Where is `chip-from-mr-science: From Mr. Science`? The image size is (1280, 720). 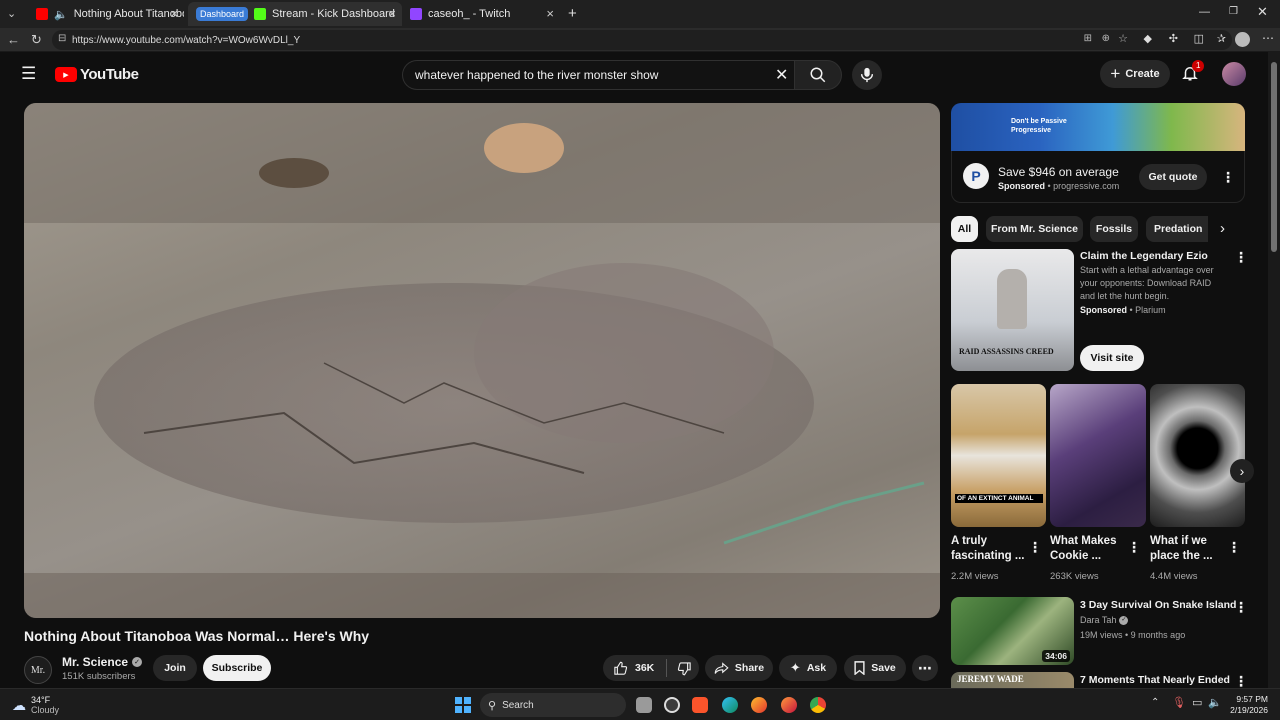 chip-from-mr-science: From Mr. Science is located at coordinates (1034, 229).